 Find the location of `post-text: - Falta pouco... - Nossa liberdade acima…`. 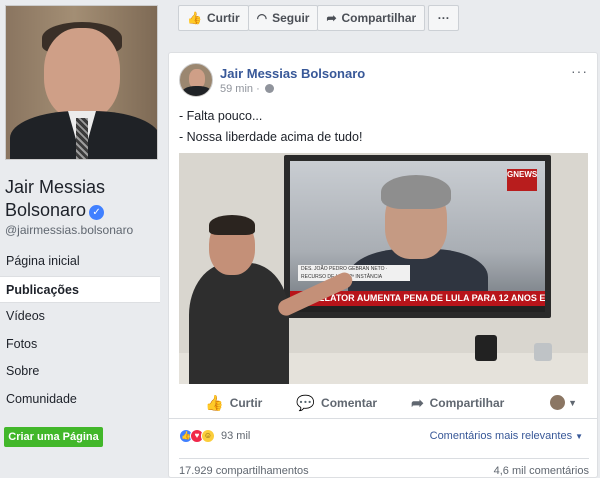

post-text: - Falta pouco... - Nossa liberdade acima… is located at coordinates (270, 127).